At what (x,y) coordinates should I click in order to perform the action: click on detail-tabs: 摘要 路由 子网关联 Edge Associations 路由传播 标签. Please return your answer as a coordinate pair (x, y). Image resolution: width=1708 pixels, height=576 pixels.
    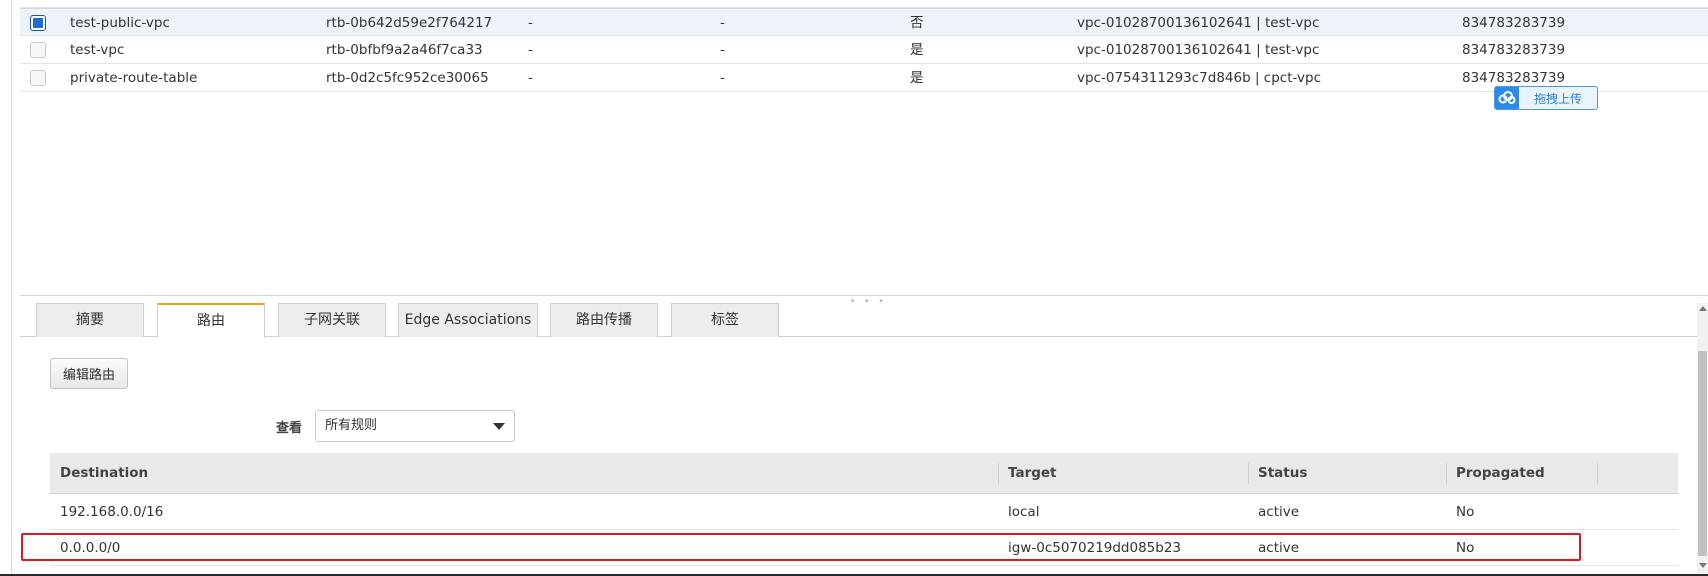
    Looking at the image, I should click on (864, 320).